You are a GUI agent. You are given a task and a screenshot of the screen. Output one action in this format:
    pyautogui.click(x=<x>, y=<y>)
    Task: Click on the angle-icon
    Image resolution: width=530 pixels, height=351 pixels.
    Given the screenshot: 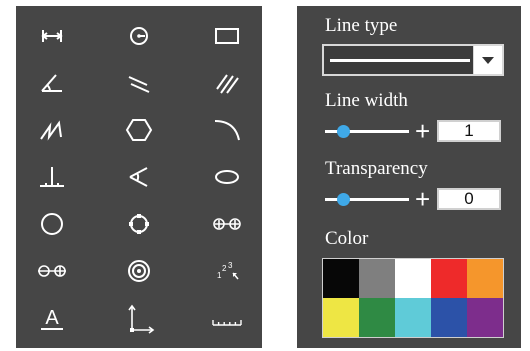 What is the action you would take?
    pyautogui.click(x=51, y=83)
    